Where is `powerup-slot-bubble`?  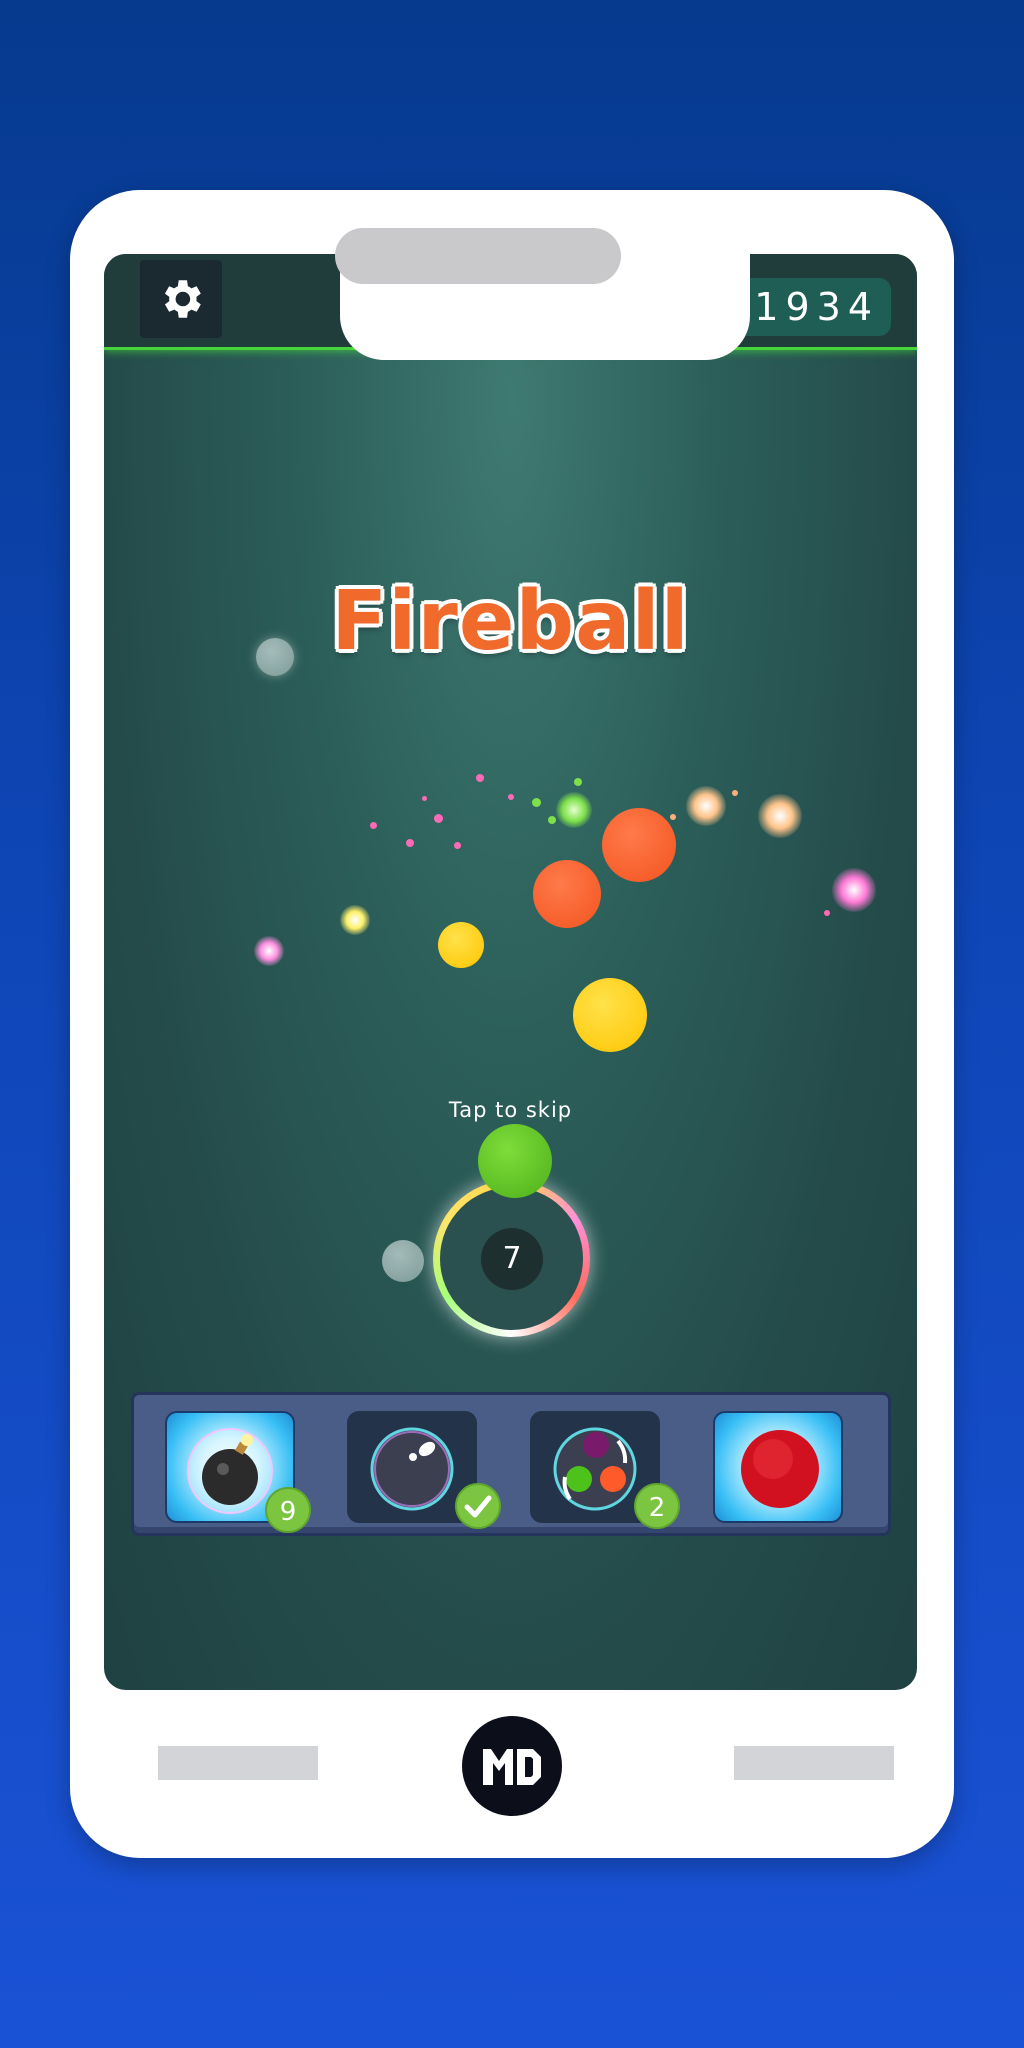 powerup-slot-bubble is located at coordinates (424, 1470).